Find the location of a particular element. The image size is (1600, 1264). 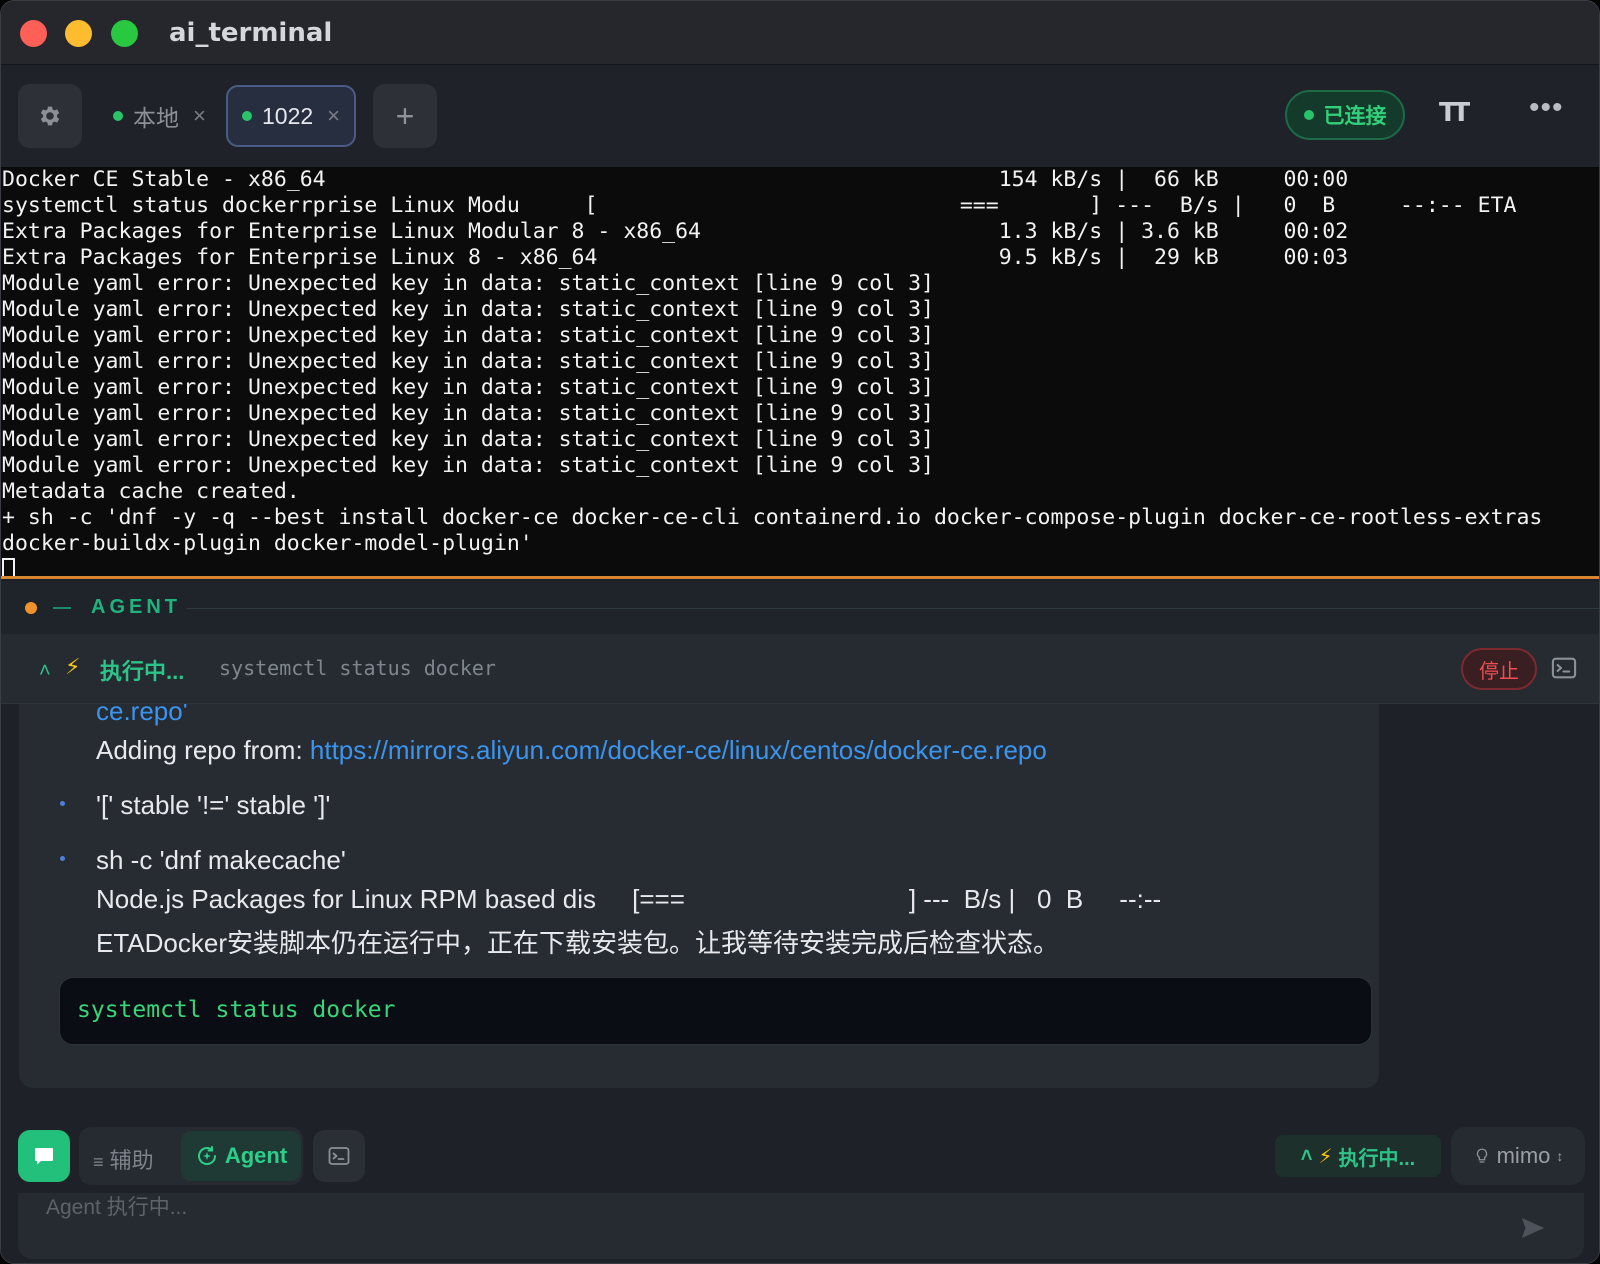

font-size-icon: TT is located at coordinates (1454, 113).